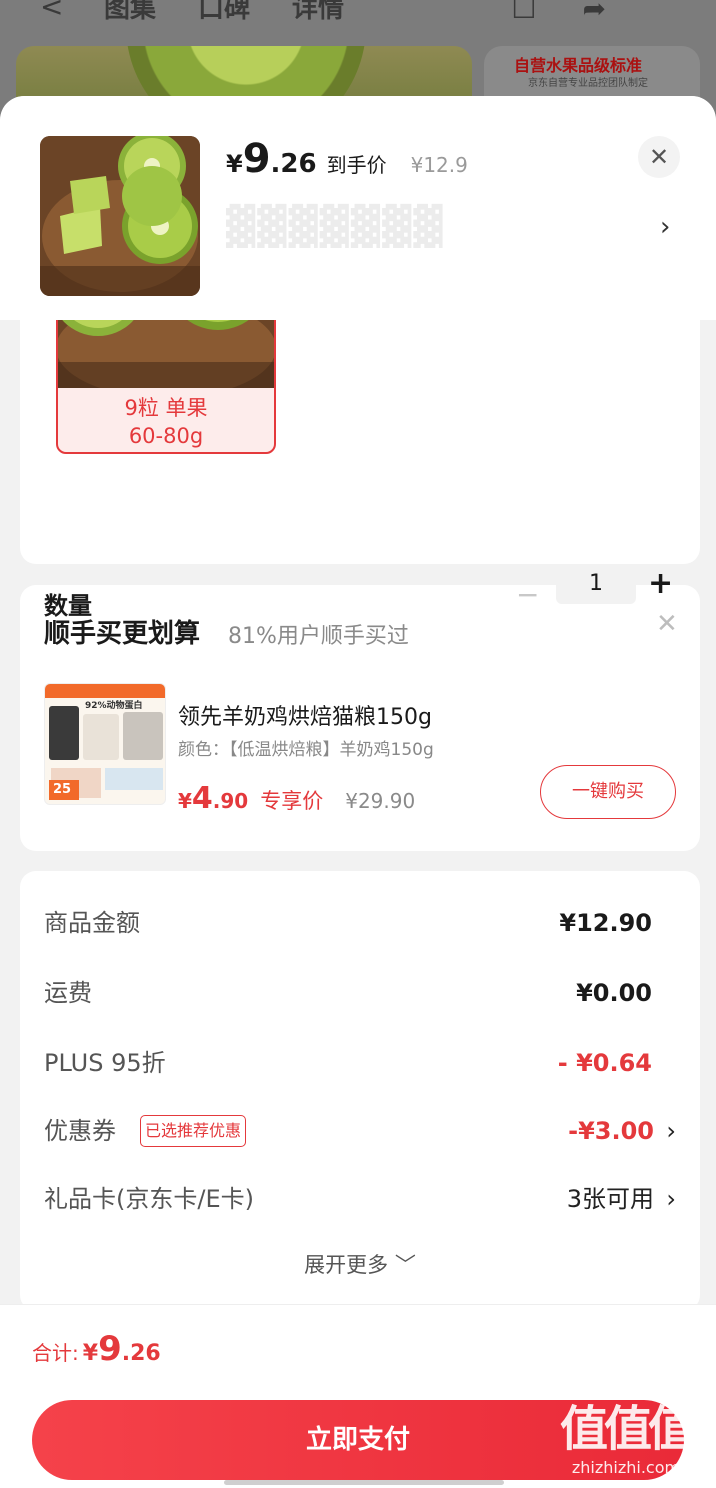 The width and height of the screenshot is (716, 1488). Describe the element at coordinates (224, 12) in the screenshot. I see `tab-reviews: 口碑` at that location.